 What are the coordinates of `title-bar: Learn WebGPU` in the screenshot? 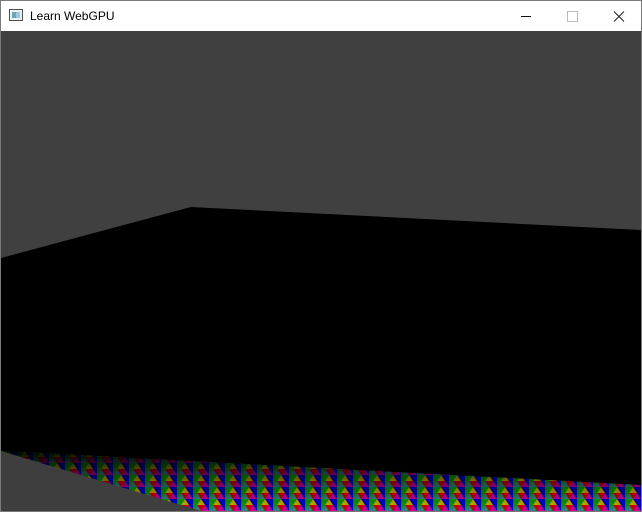 It's located at (321, 16).